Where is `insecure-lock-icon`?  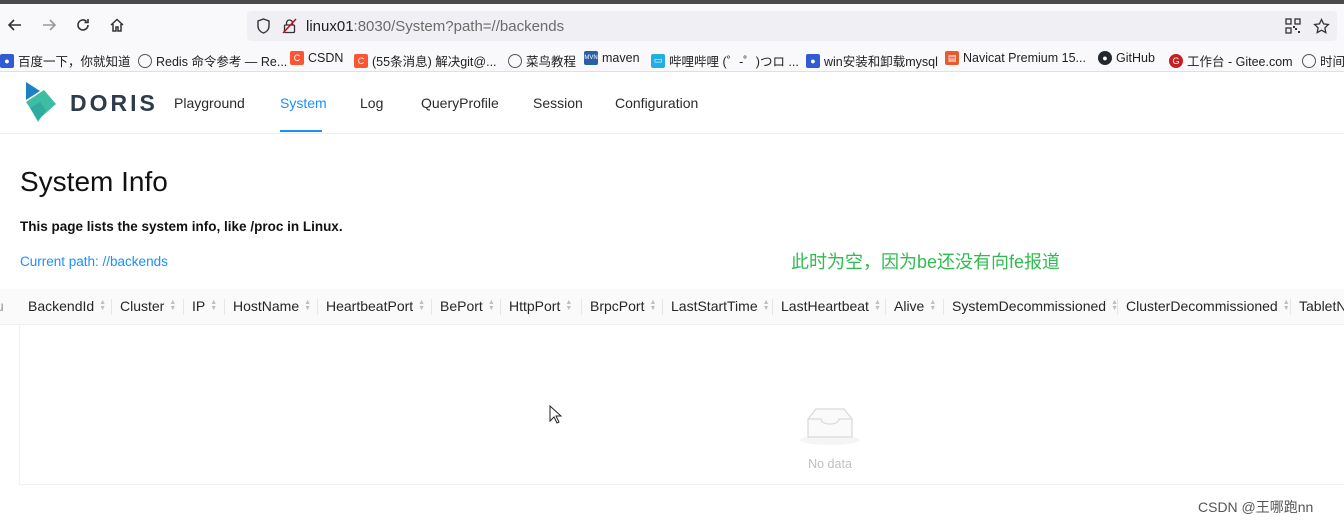
insecure-lock-icon is located at coordinates (289, 26).